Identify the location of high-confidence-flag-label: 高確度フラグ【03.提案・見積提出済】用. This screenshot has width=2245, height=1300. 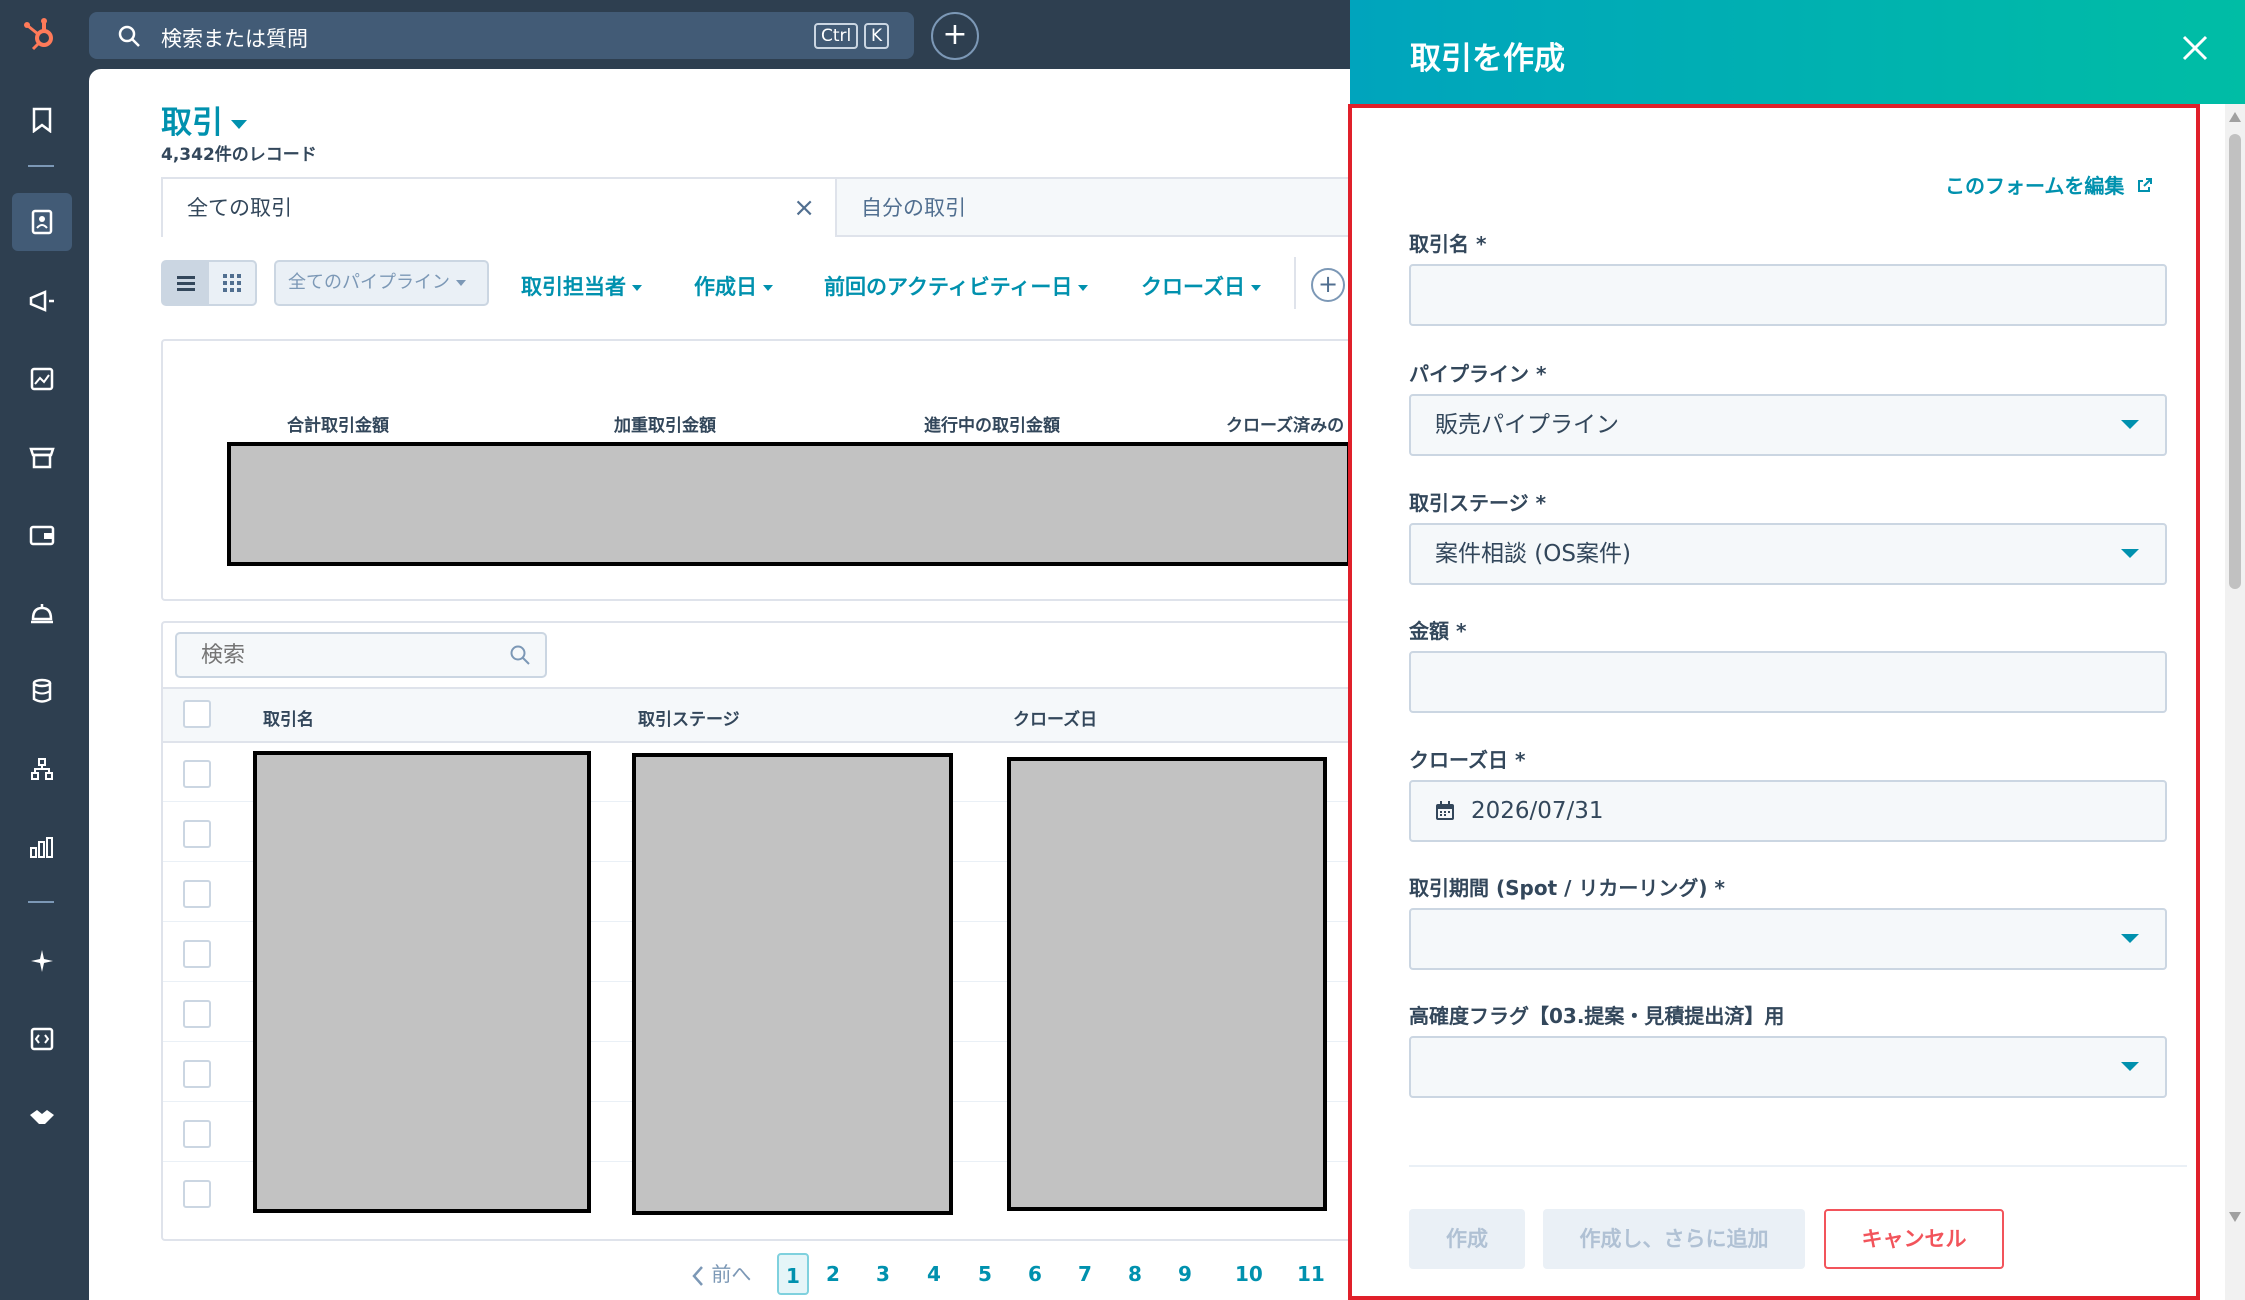
(1597, 1016).